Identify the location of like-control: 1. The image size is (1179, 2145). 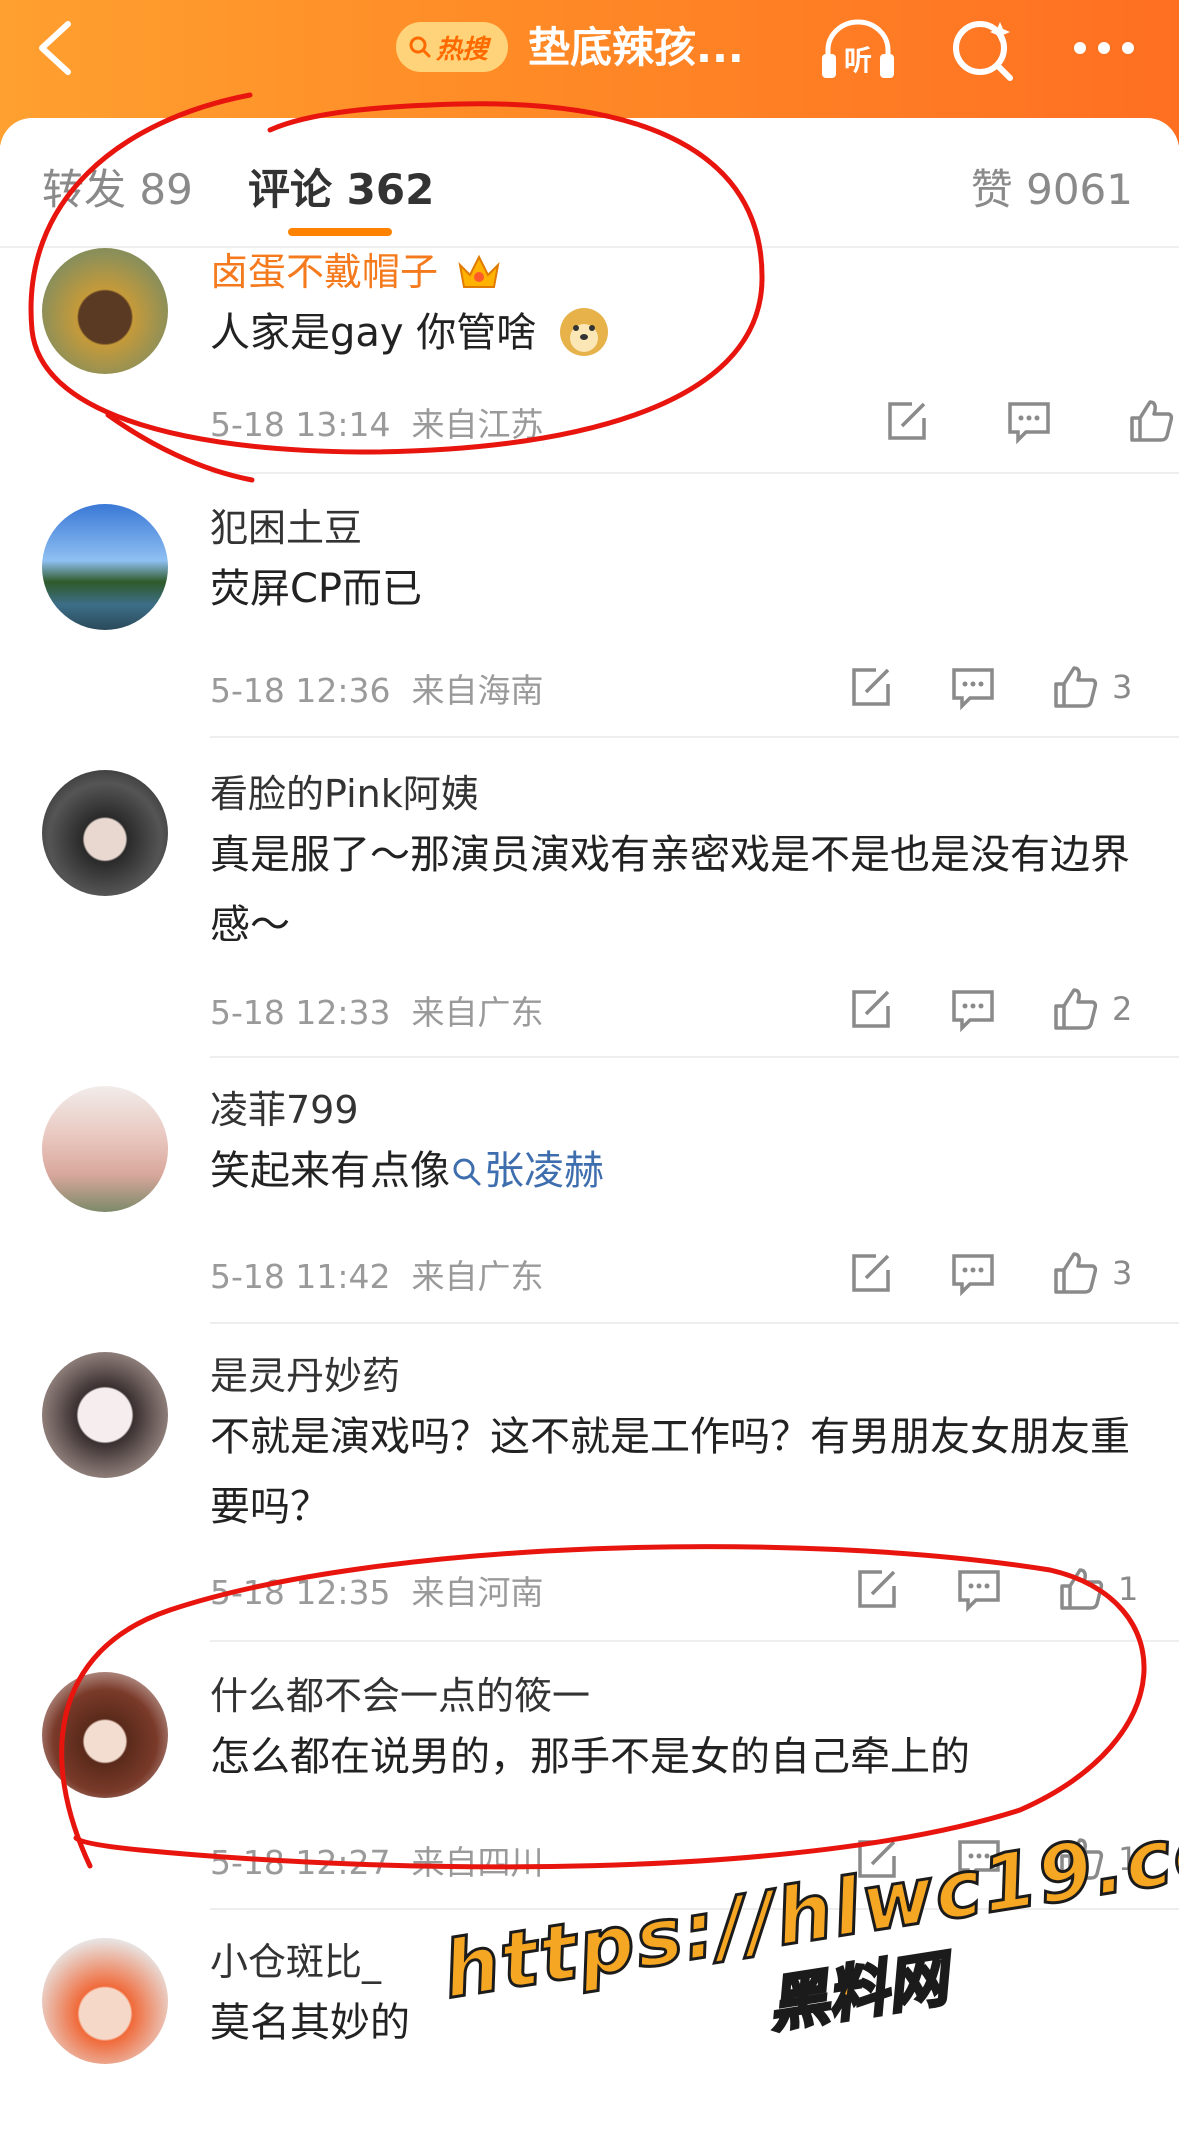
(1097, 1589).